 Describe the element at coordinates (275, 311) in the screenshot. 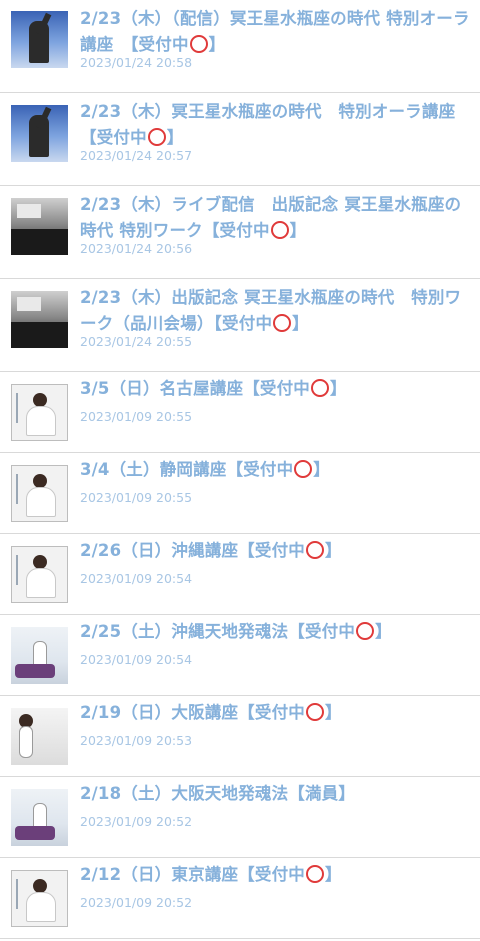

I see `item-title: 2/23（木）出版記念 冥王星水瓶座の時代 特別ワーク（品川会場）【受付中】` at that location.